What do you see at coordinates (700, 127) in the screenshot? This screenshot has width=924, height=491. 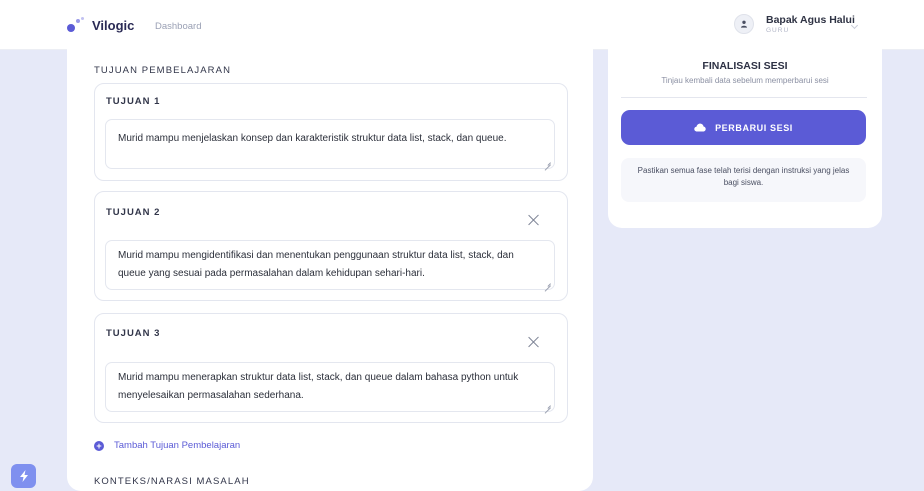 I see `cloud-icon` at bounding box center [700, 127].